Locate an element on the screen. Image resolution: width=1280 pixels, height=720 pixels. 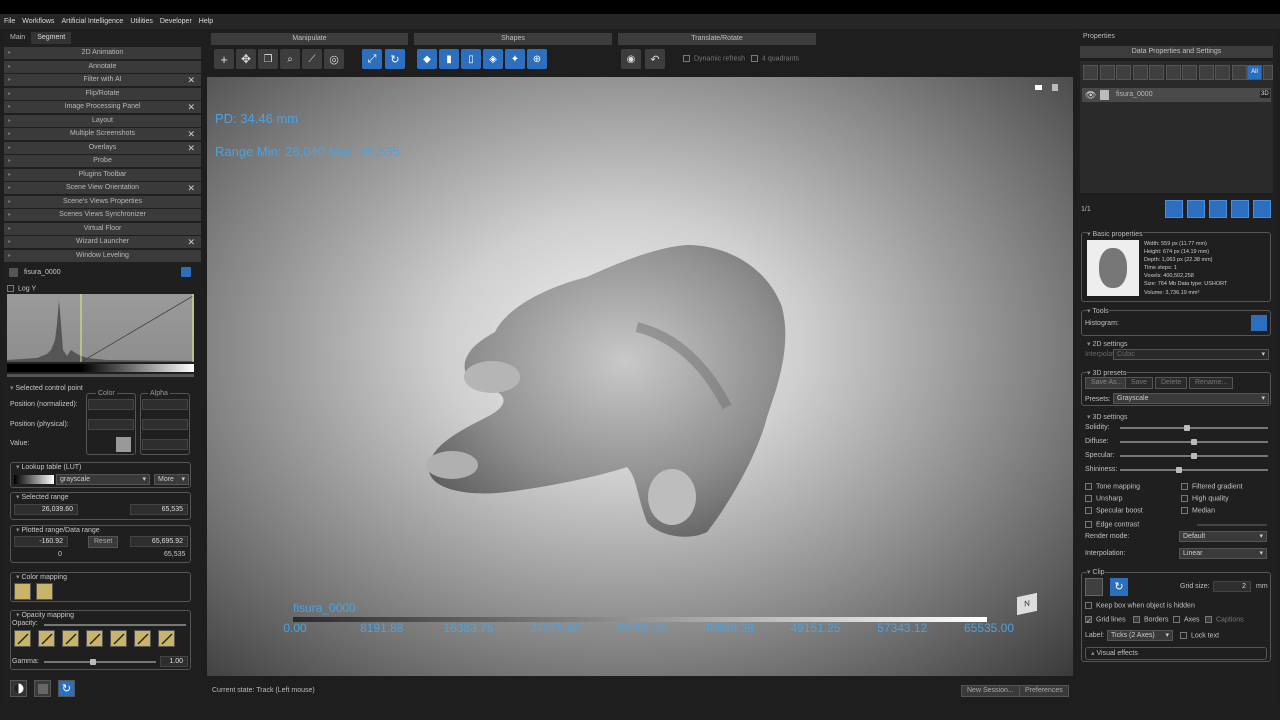
plugin-item: ▸ Plugins Toolbar is located at coordinates (102, 174).